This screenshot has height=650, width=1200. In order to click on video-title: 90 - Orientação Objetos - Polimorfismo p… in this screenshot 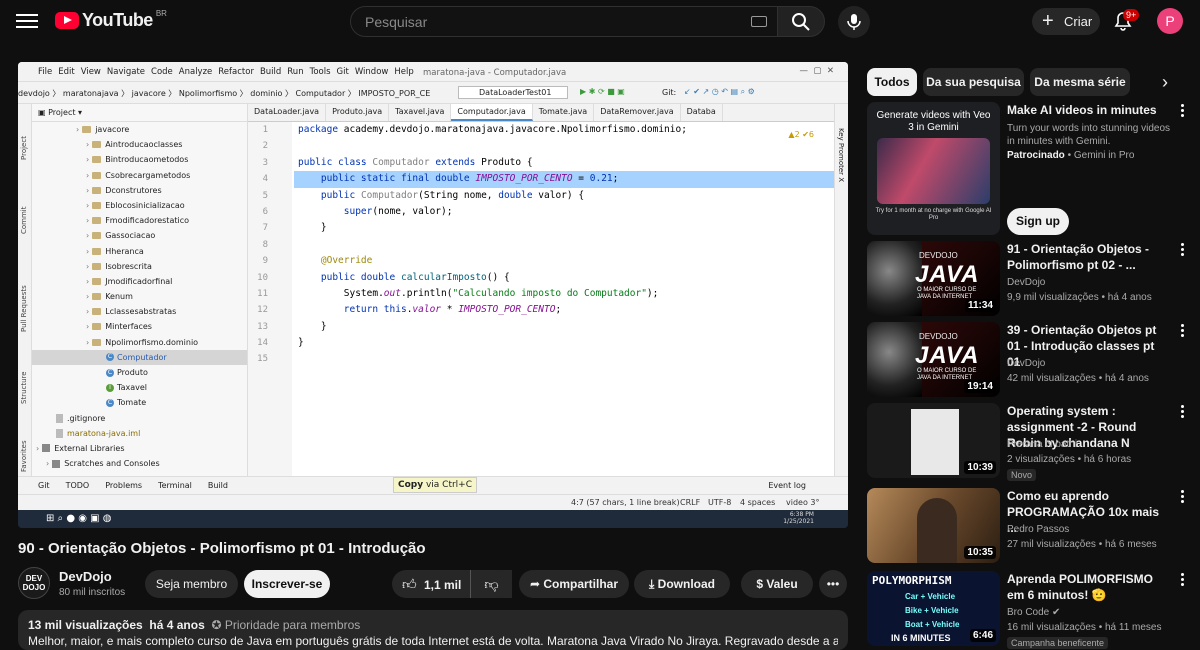, I will do `click(222, 548)`.